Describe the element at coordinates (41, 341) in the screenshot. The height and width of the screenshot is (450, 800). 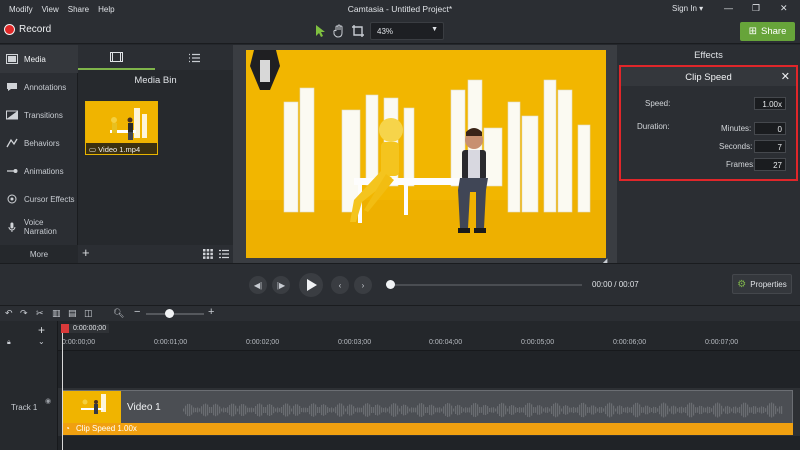
I see `chevron-down-icon: ⌄` at that location.